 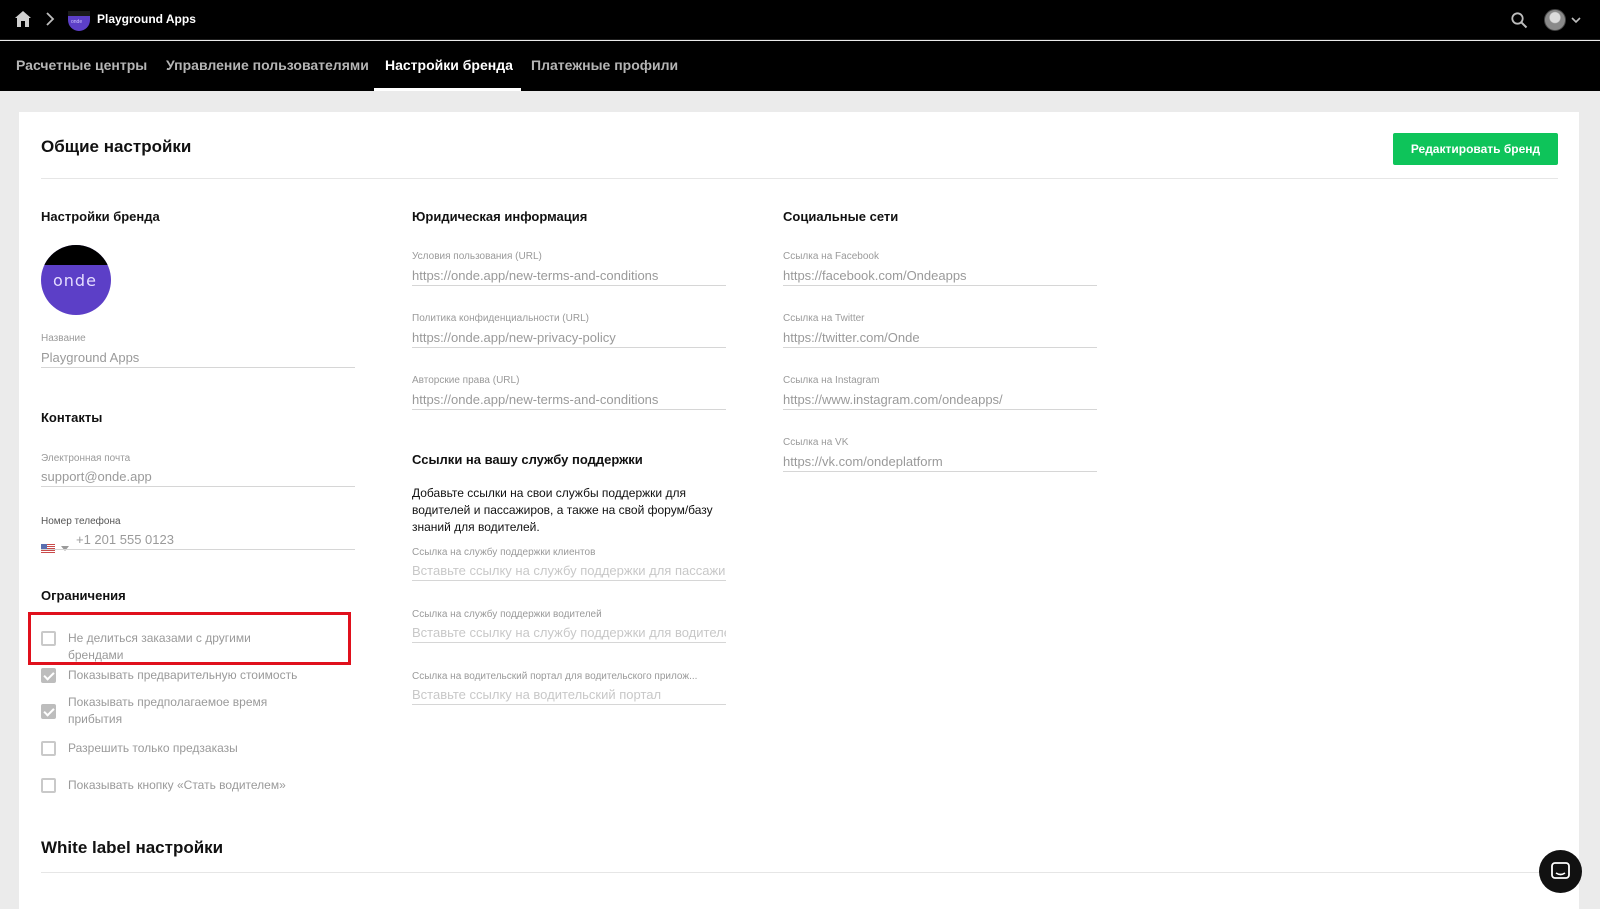 I want to click on instagram-label: Ссылка на Instagram, so click(x=831, y=380).